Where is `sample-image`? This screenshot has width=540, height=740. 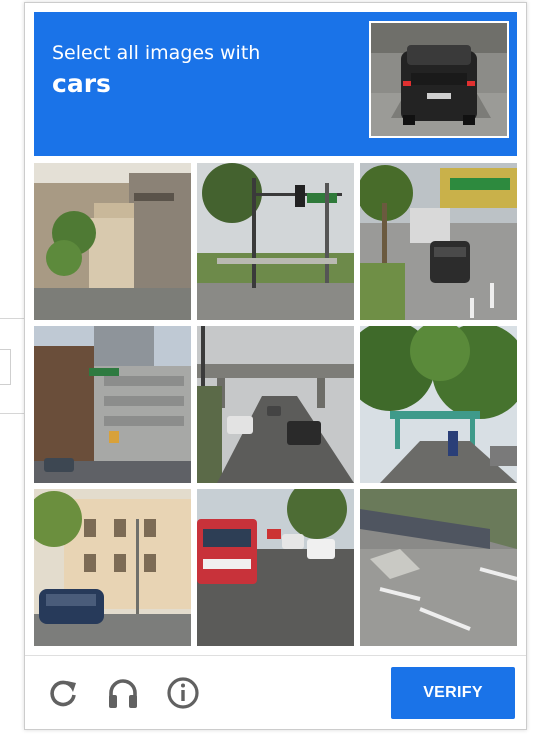
sample-image is located at coordinates (439, 79).